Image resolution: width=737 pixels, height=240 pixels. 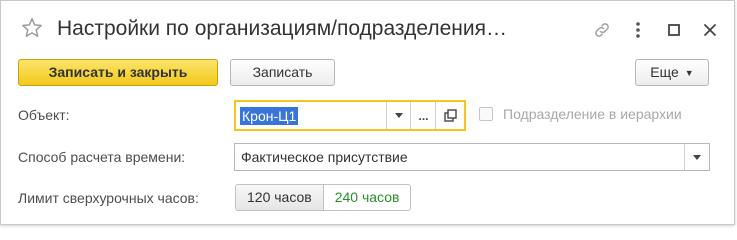 What do you see at coordinates (664, 72) in the screenshot?
I see `more-button-label: Еще` at bounding box center [664, 72].